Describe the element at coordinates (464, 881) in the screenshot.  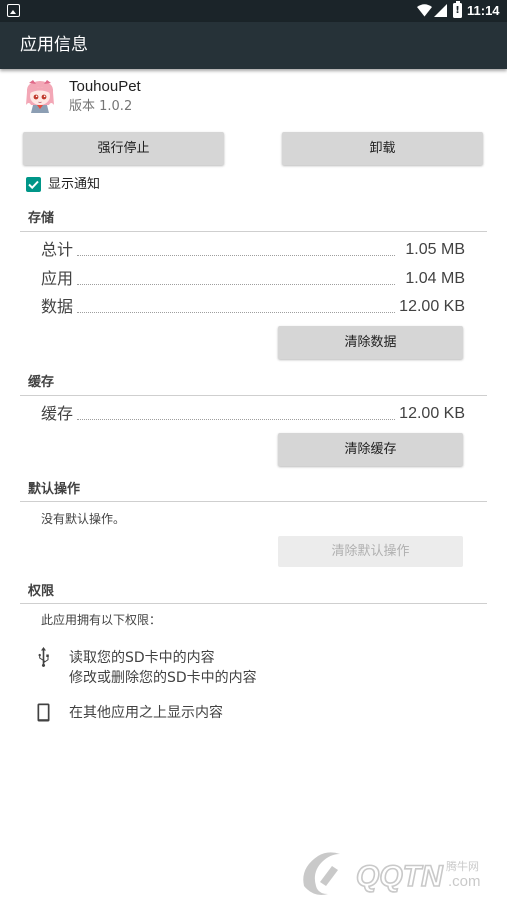
I see `svg-text: .com` at that location.